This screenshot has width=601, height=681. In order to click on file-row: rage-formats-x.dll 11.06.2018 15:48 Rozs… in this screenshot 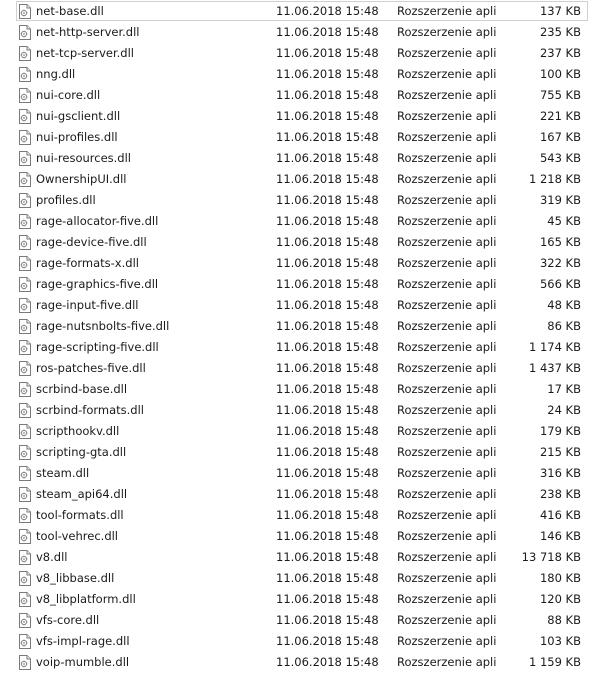, I will do `click(300, 263)`.